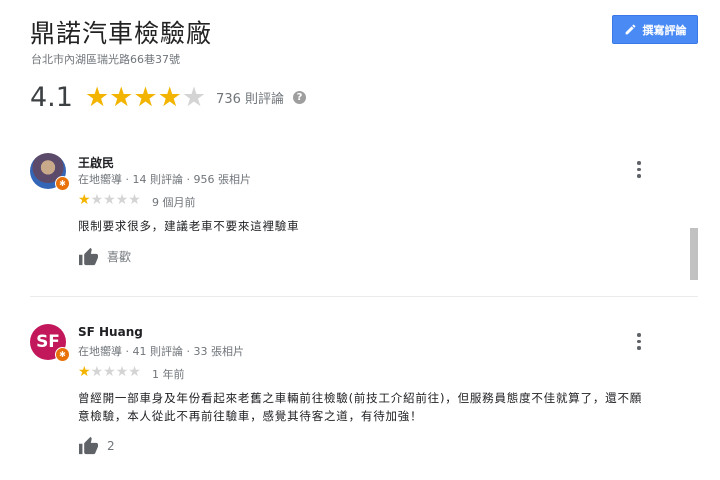 The image size is (720, 480). Describe the element at coordinates (121, 33) in the screenshot. I see `place-title: 鼎諾汽車檢驗廠` at that location.